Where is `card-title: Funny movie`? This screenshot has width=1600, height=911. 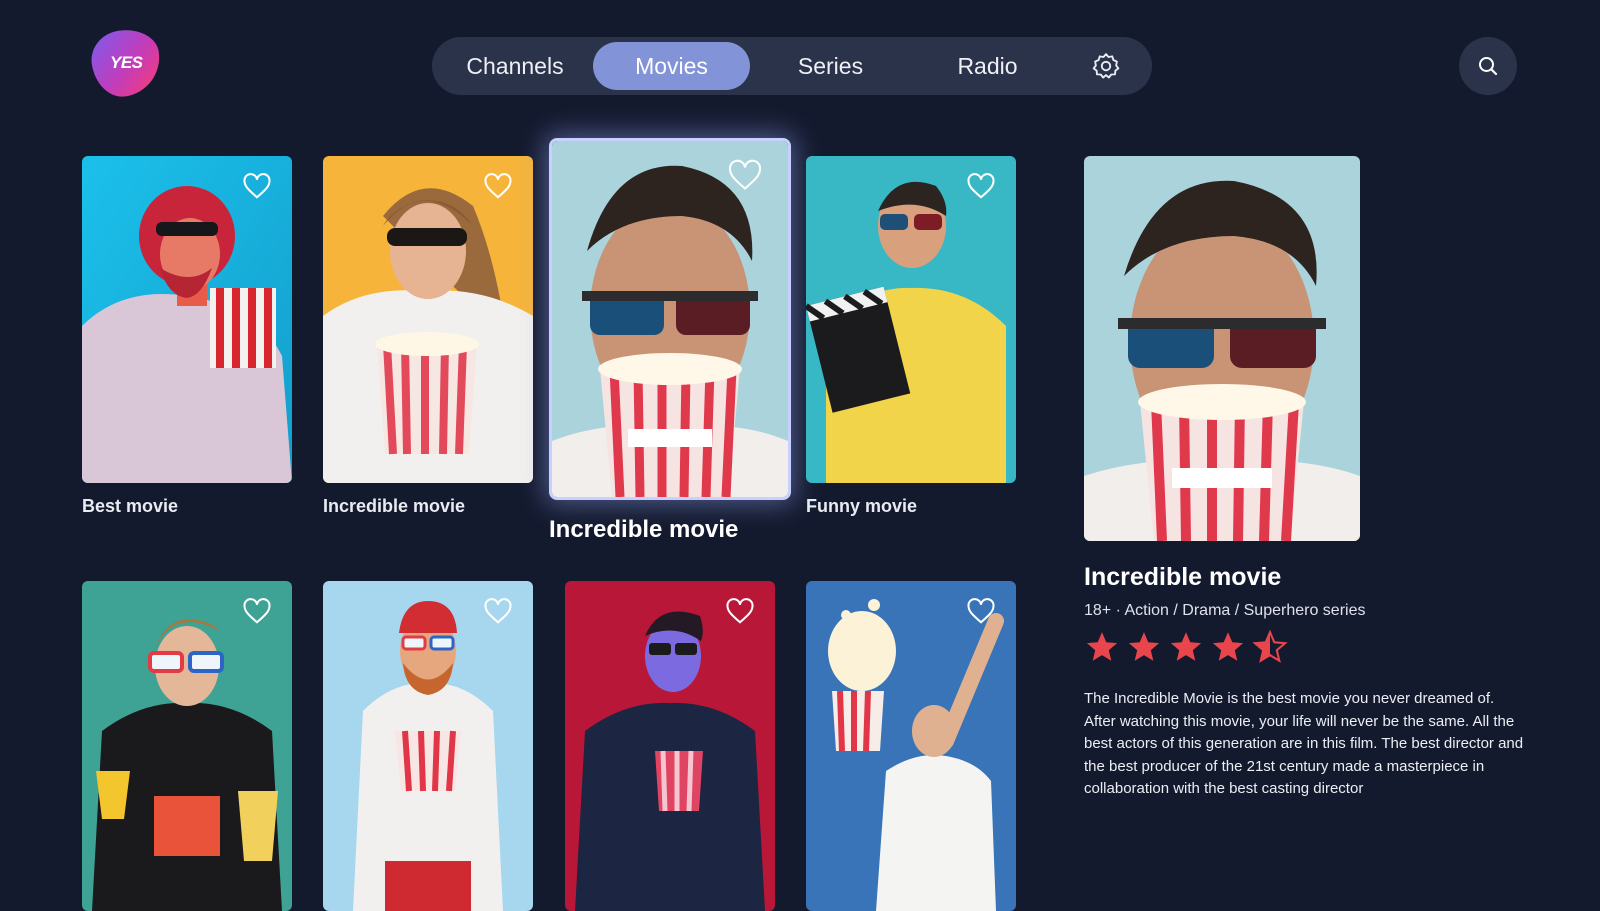
card-title: Funny movie is located at coordinates (862, 506).